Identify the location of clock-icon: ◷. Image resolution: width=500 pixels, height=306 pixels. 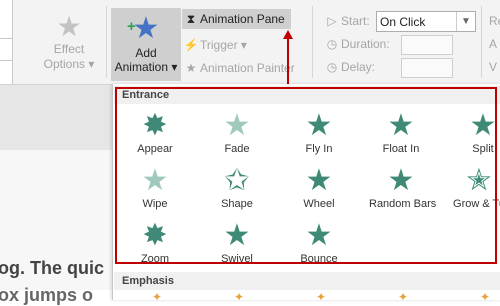
(332, 44).